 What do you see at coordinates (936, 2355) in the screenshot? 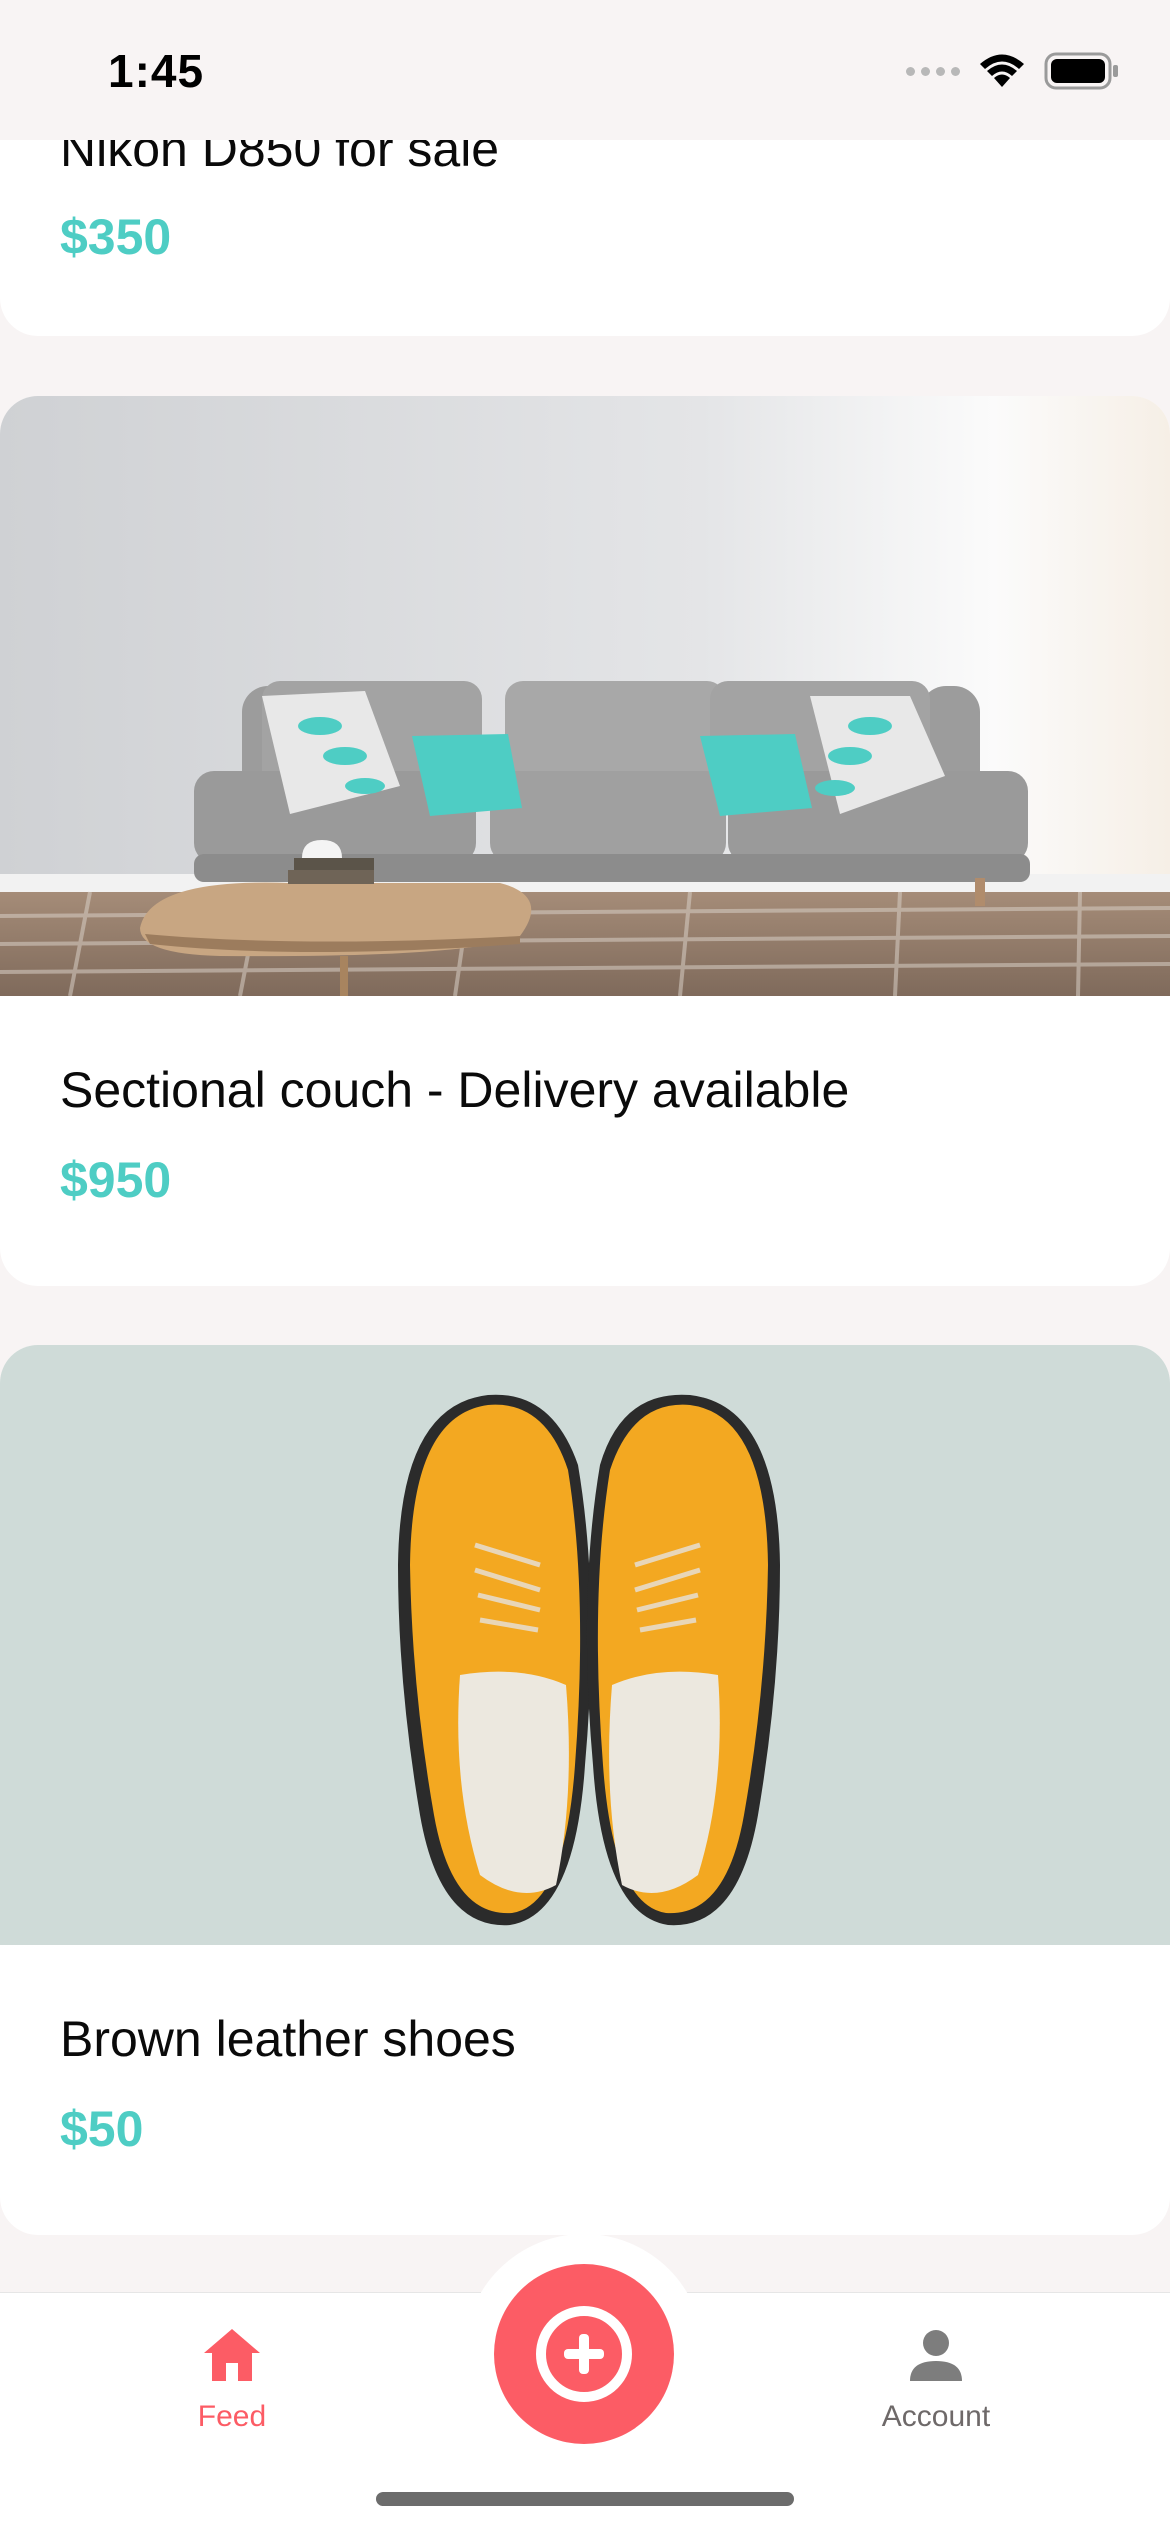
I see `account-icon` at bounding box center [936, 2355].